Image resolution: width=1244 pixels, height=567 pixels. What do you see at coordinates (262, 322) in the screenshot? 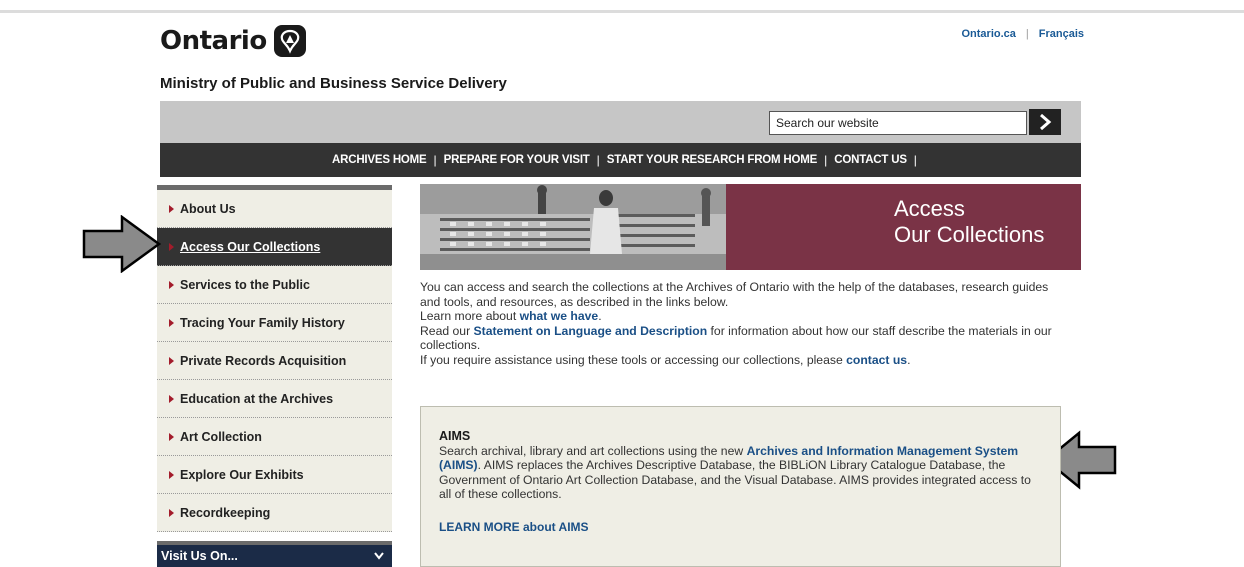
I see `sidebar-item-label: Tracing Your Family History` at bounding box center [262, 322].